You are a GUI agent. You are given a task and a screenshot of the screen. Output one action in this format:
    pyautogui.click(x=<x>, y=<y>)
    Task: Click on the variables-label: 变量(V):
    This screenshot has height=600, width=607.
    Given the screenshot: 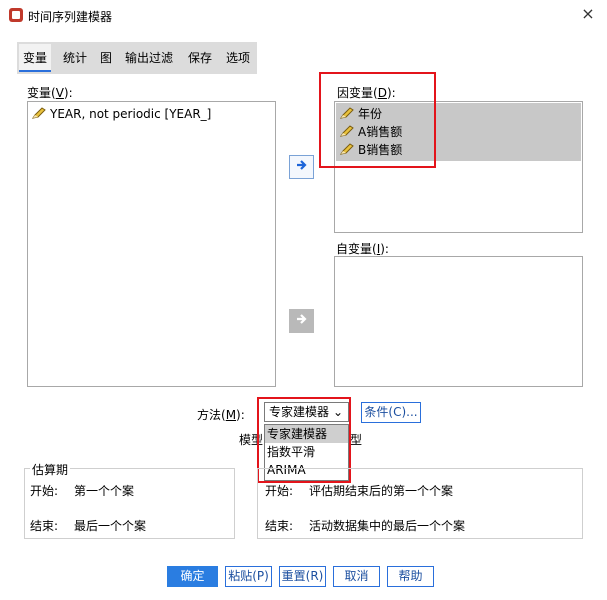 What is the action you would take?
    pyautogui.click(x=50, y=93)
    